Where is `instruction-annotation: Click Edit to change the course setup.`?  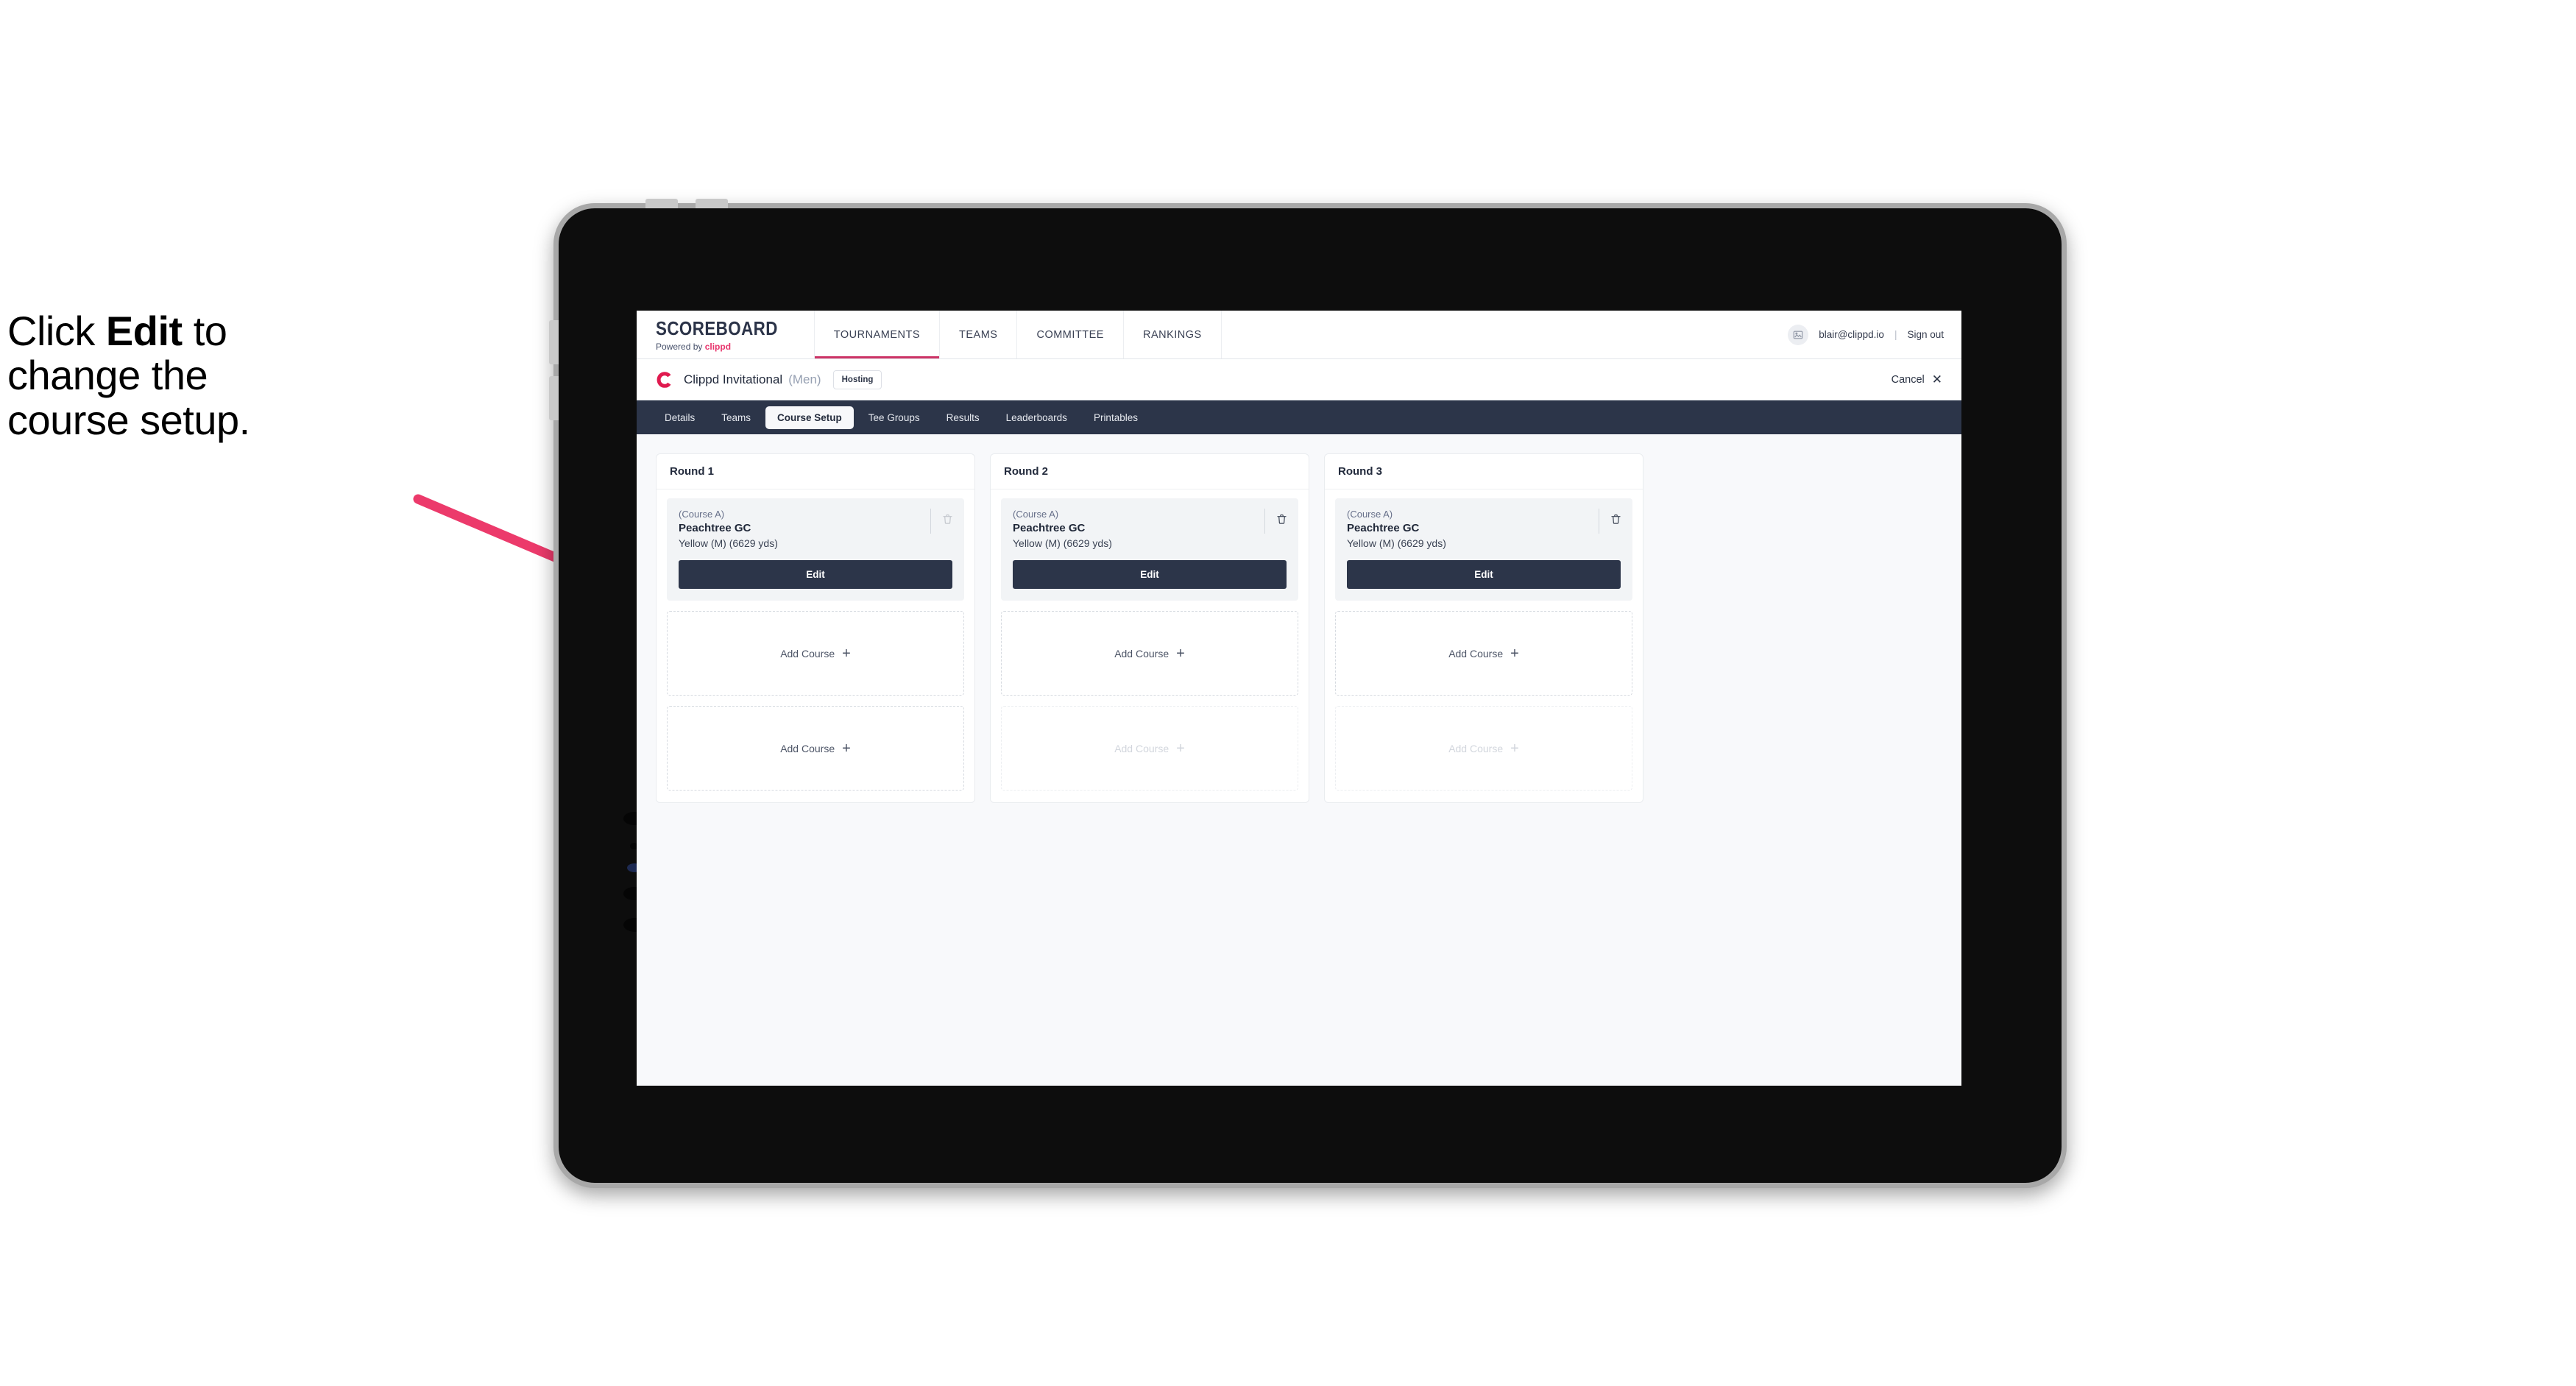
instruction-annotation: Click Edit to change the course setup. is located at coordinates (213, 375).